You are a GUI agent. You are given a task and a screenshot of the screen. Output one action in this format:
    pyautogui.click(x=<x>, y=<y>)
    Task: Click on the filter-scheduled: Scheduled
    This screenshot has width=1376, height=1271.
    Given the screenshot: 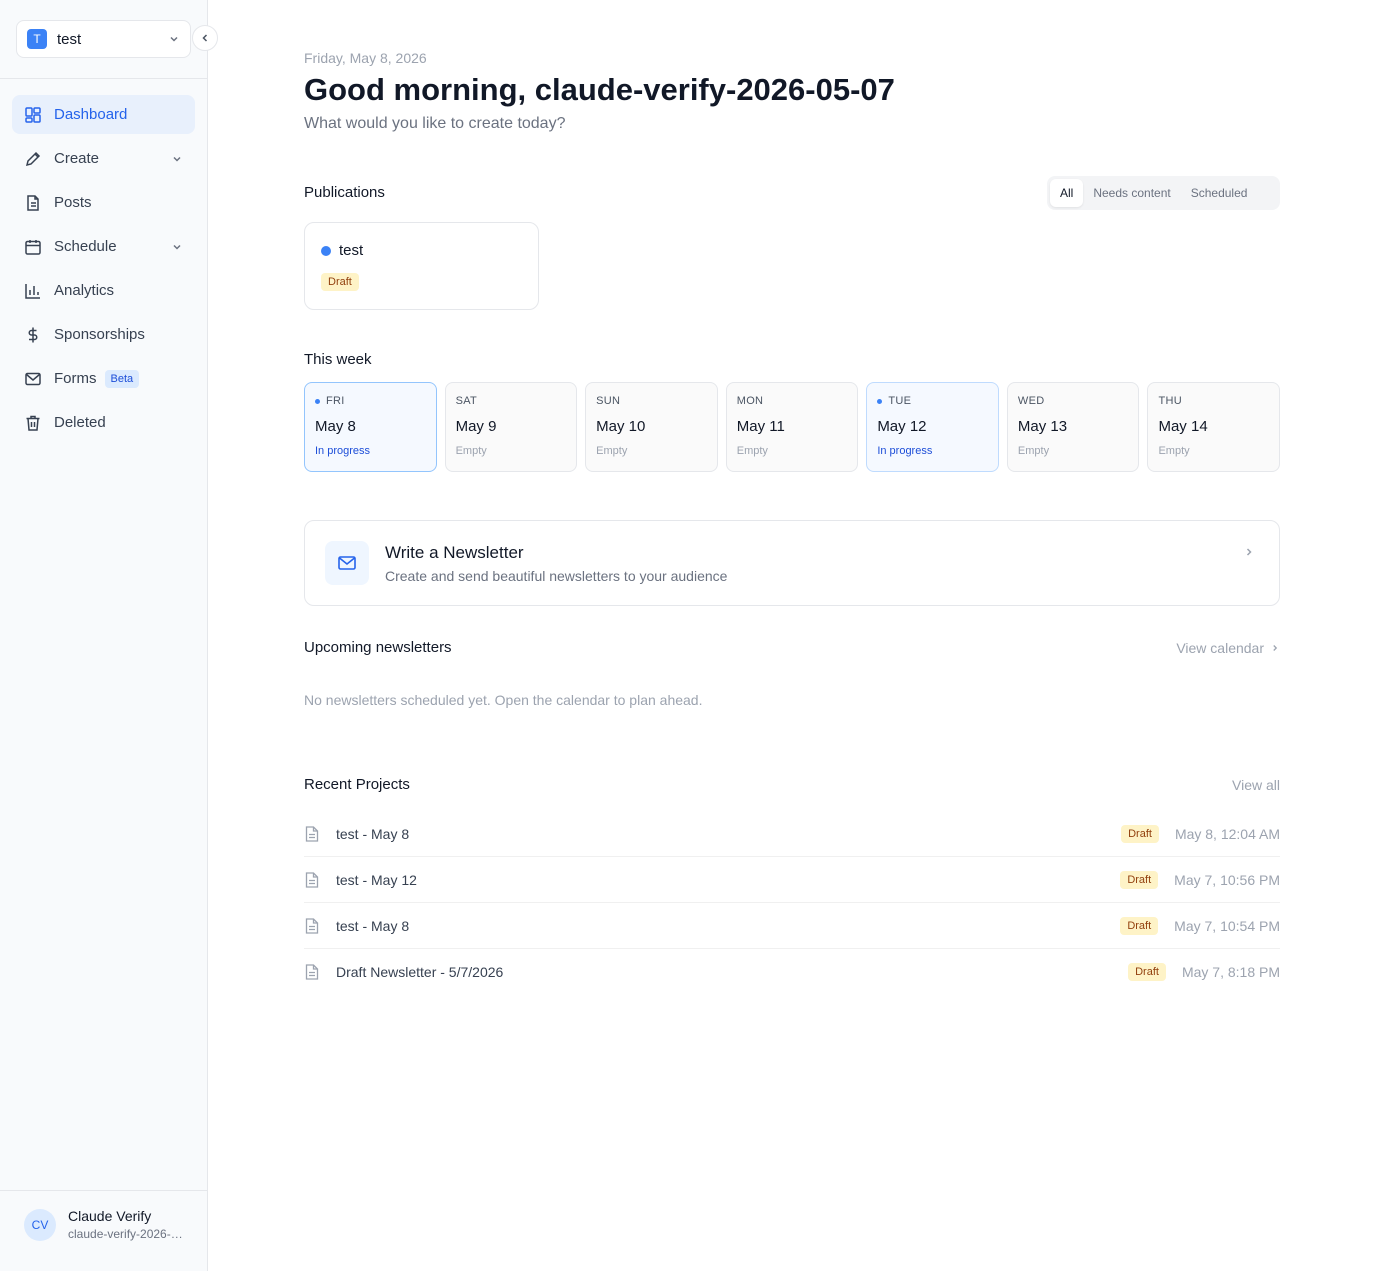 What is the action you would take?
    pyautogui.click(x=1219, y=193)
    